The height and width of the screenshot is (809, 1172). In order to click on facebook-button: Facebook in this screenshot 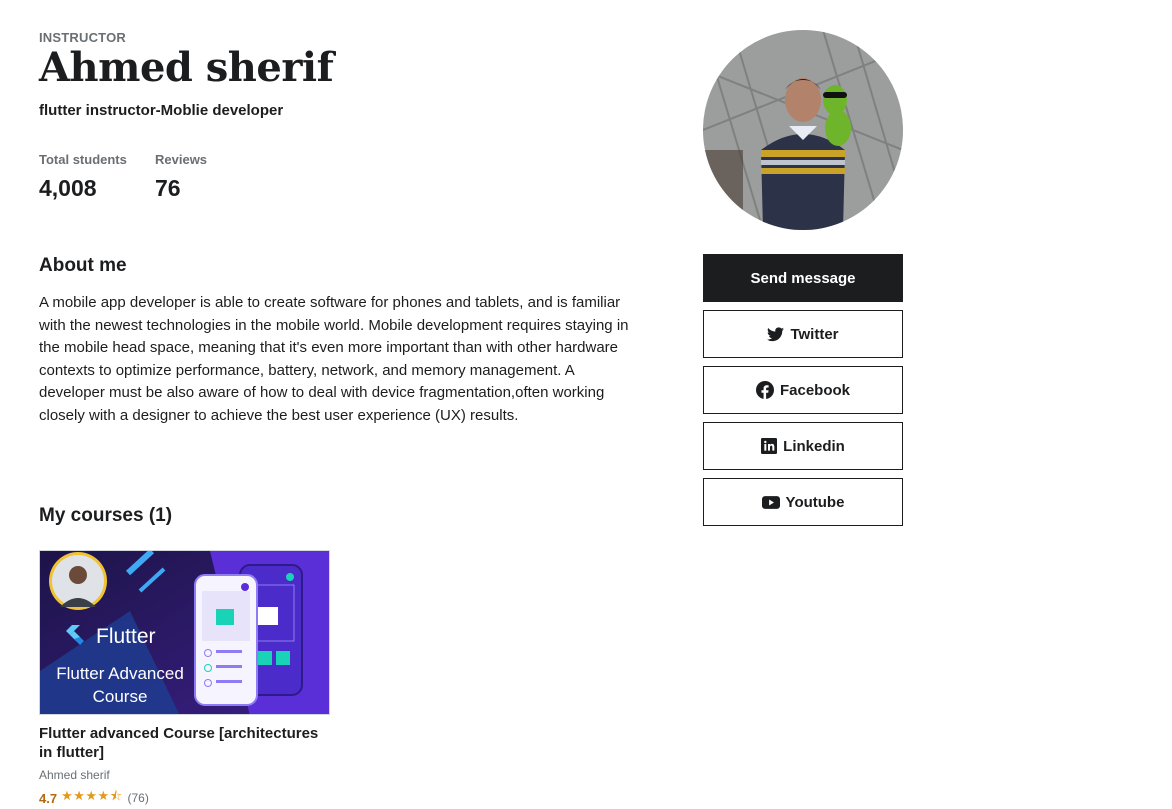, I will do `click(803, 390)`.